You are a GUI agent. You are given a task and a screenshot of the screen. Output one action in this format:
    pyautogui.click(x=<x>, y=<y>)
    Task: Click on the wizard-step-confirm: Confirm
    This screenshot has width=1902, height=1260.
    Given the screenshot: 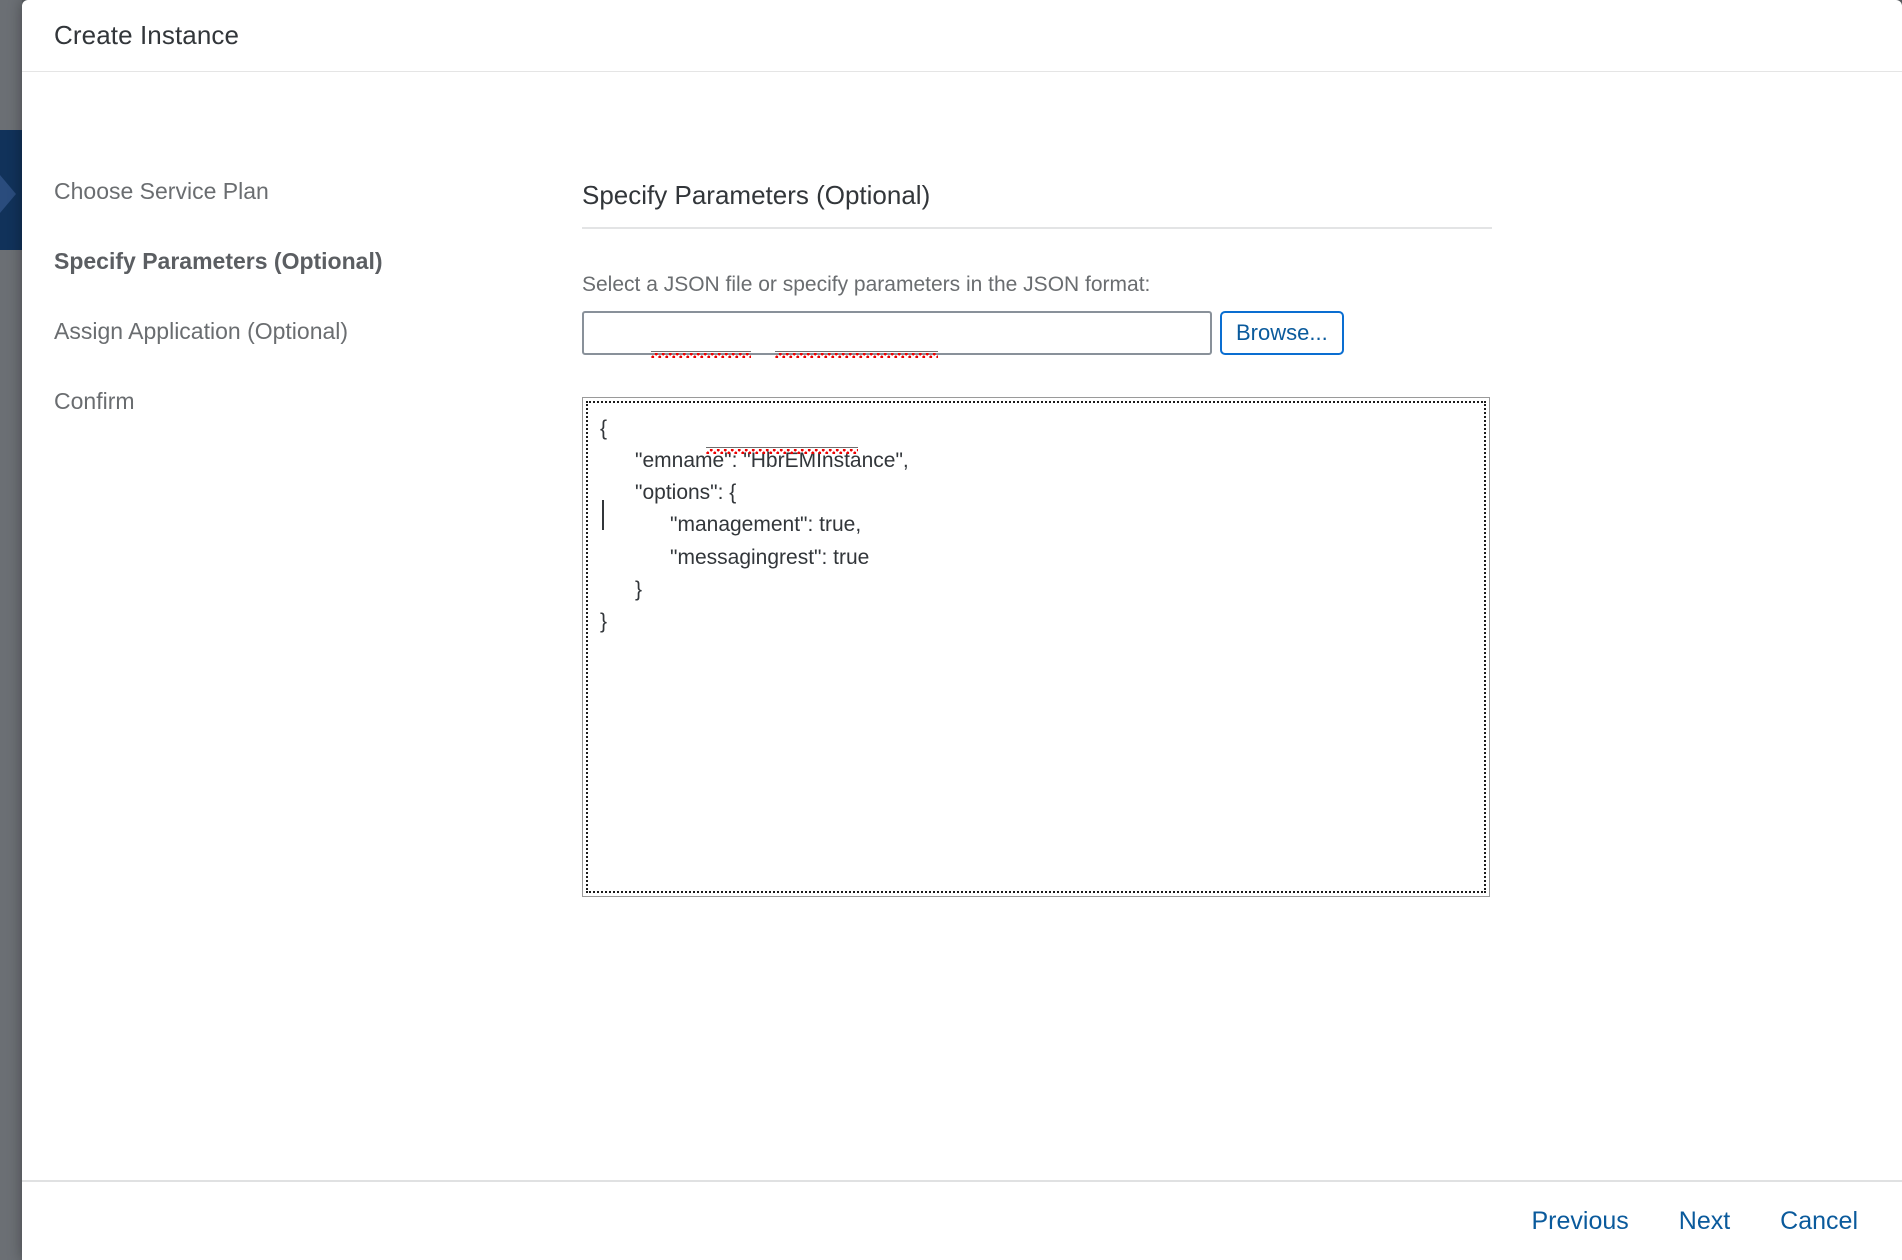 What is the action you would take?
    pyautogui.click(x=318, y=401)
    